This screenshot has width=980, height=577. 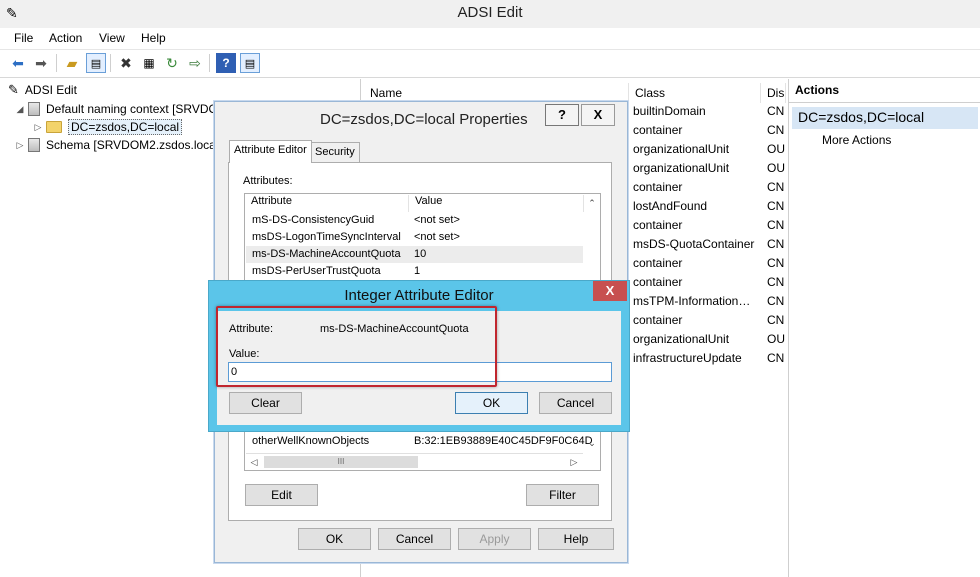 What do you see at coordinates (54, 127) in the screenshot?
I see `folder-icon` at bounding box center [54, 127].